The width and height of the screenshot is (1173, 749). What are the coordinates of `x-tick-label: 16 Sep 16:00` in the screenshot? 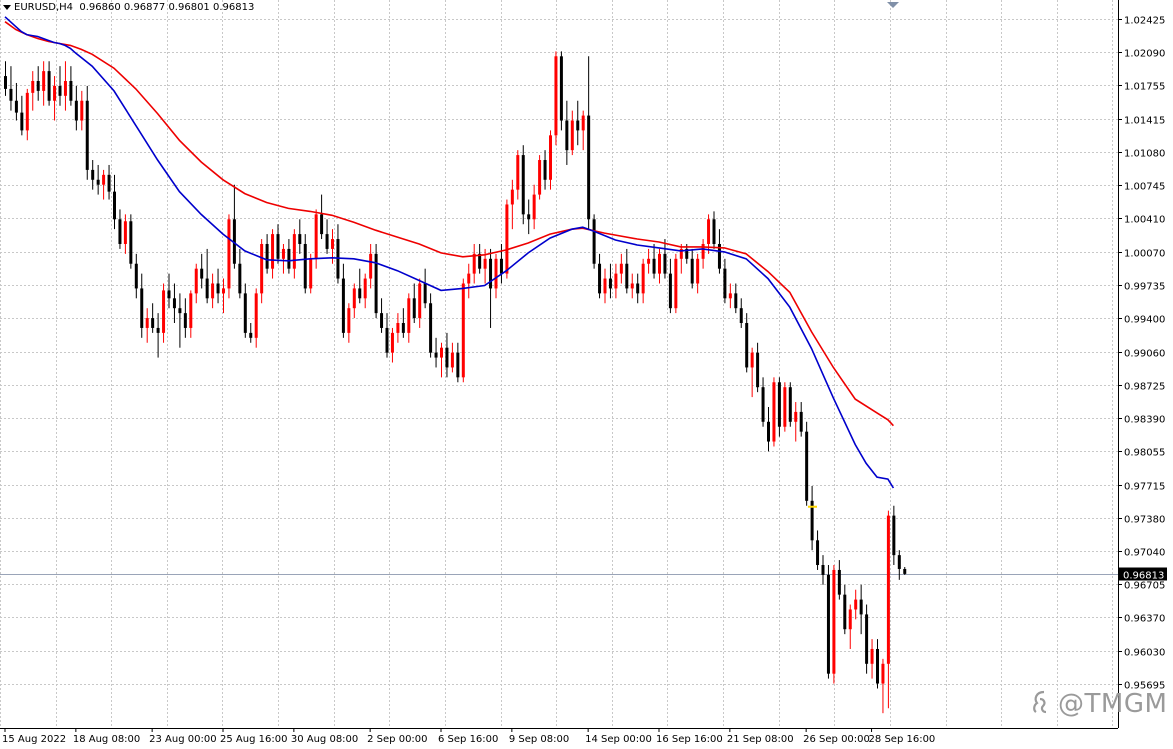 It's located at (689, 739).